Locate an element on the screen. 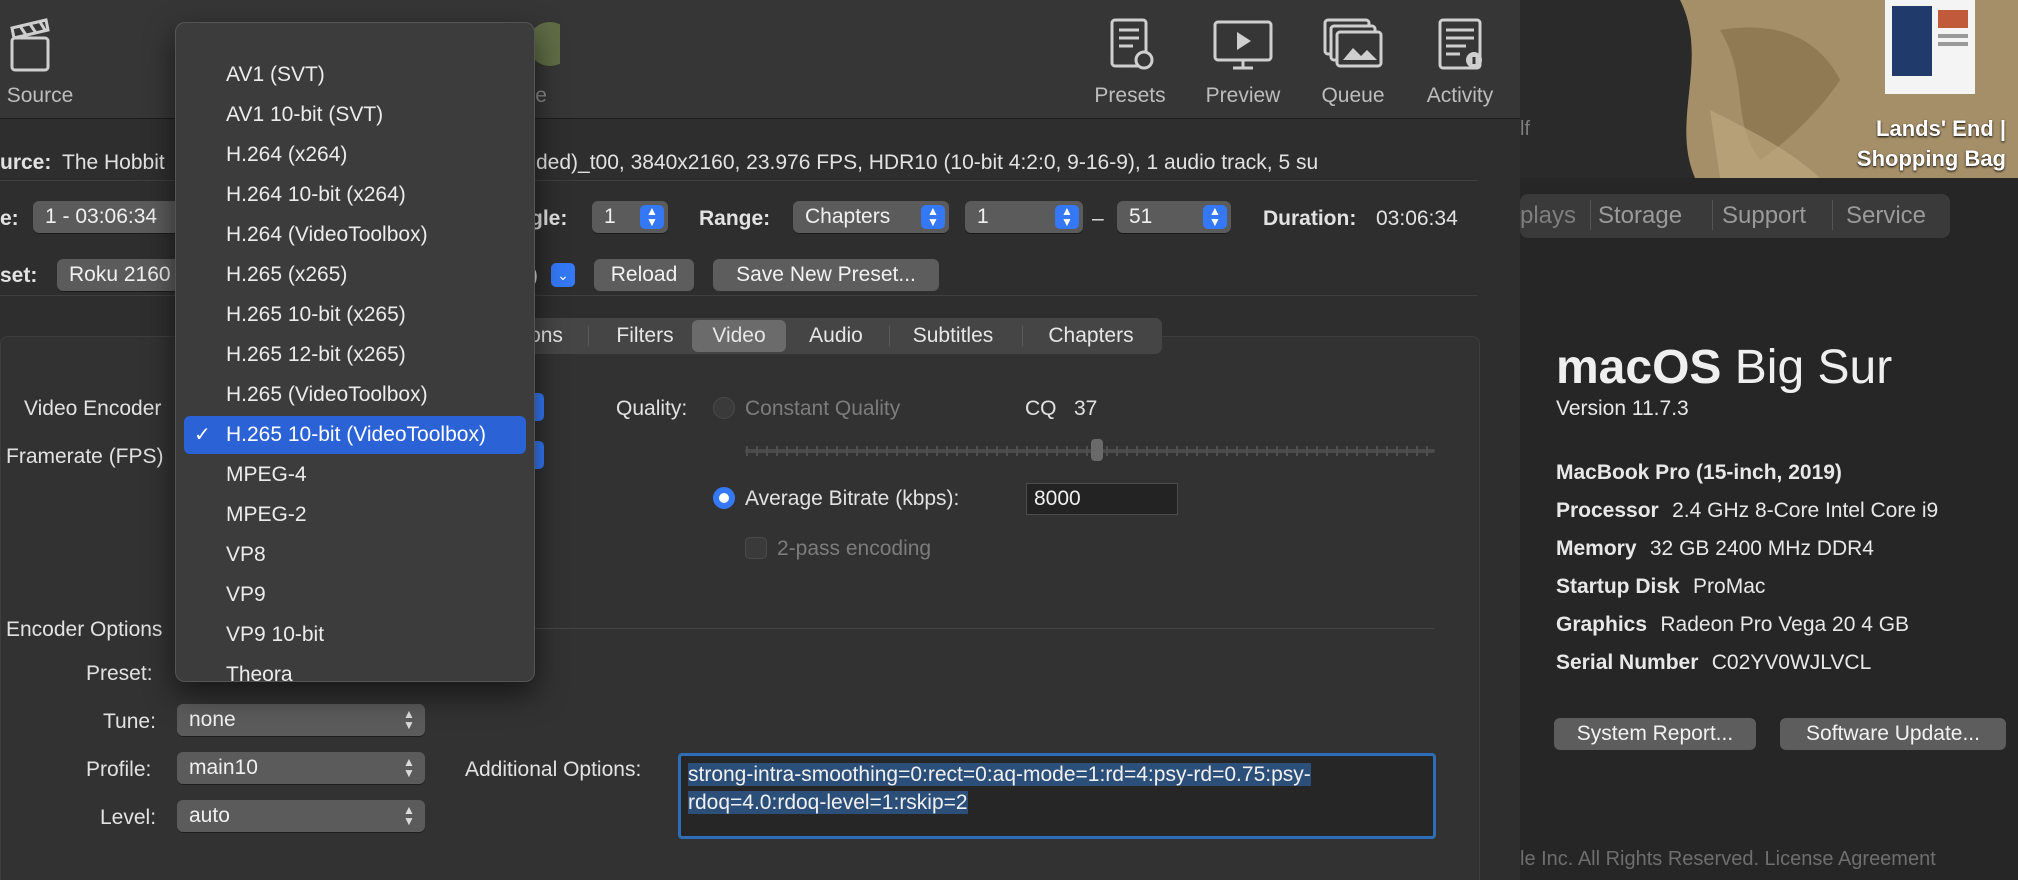  tab-support: Support is located at coordinates (1764, 216).